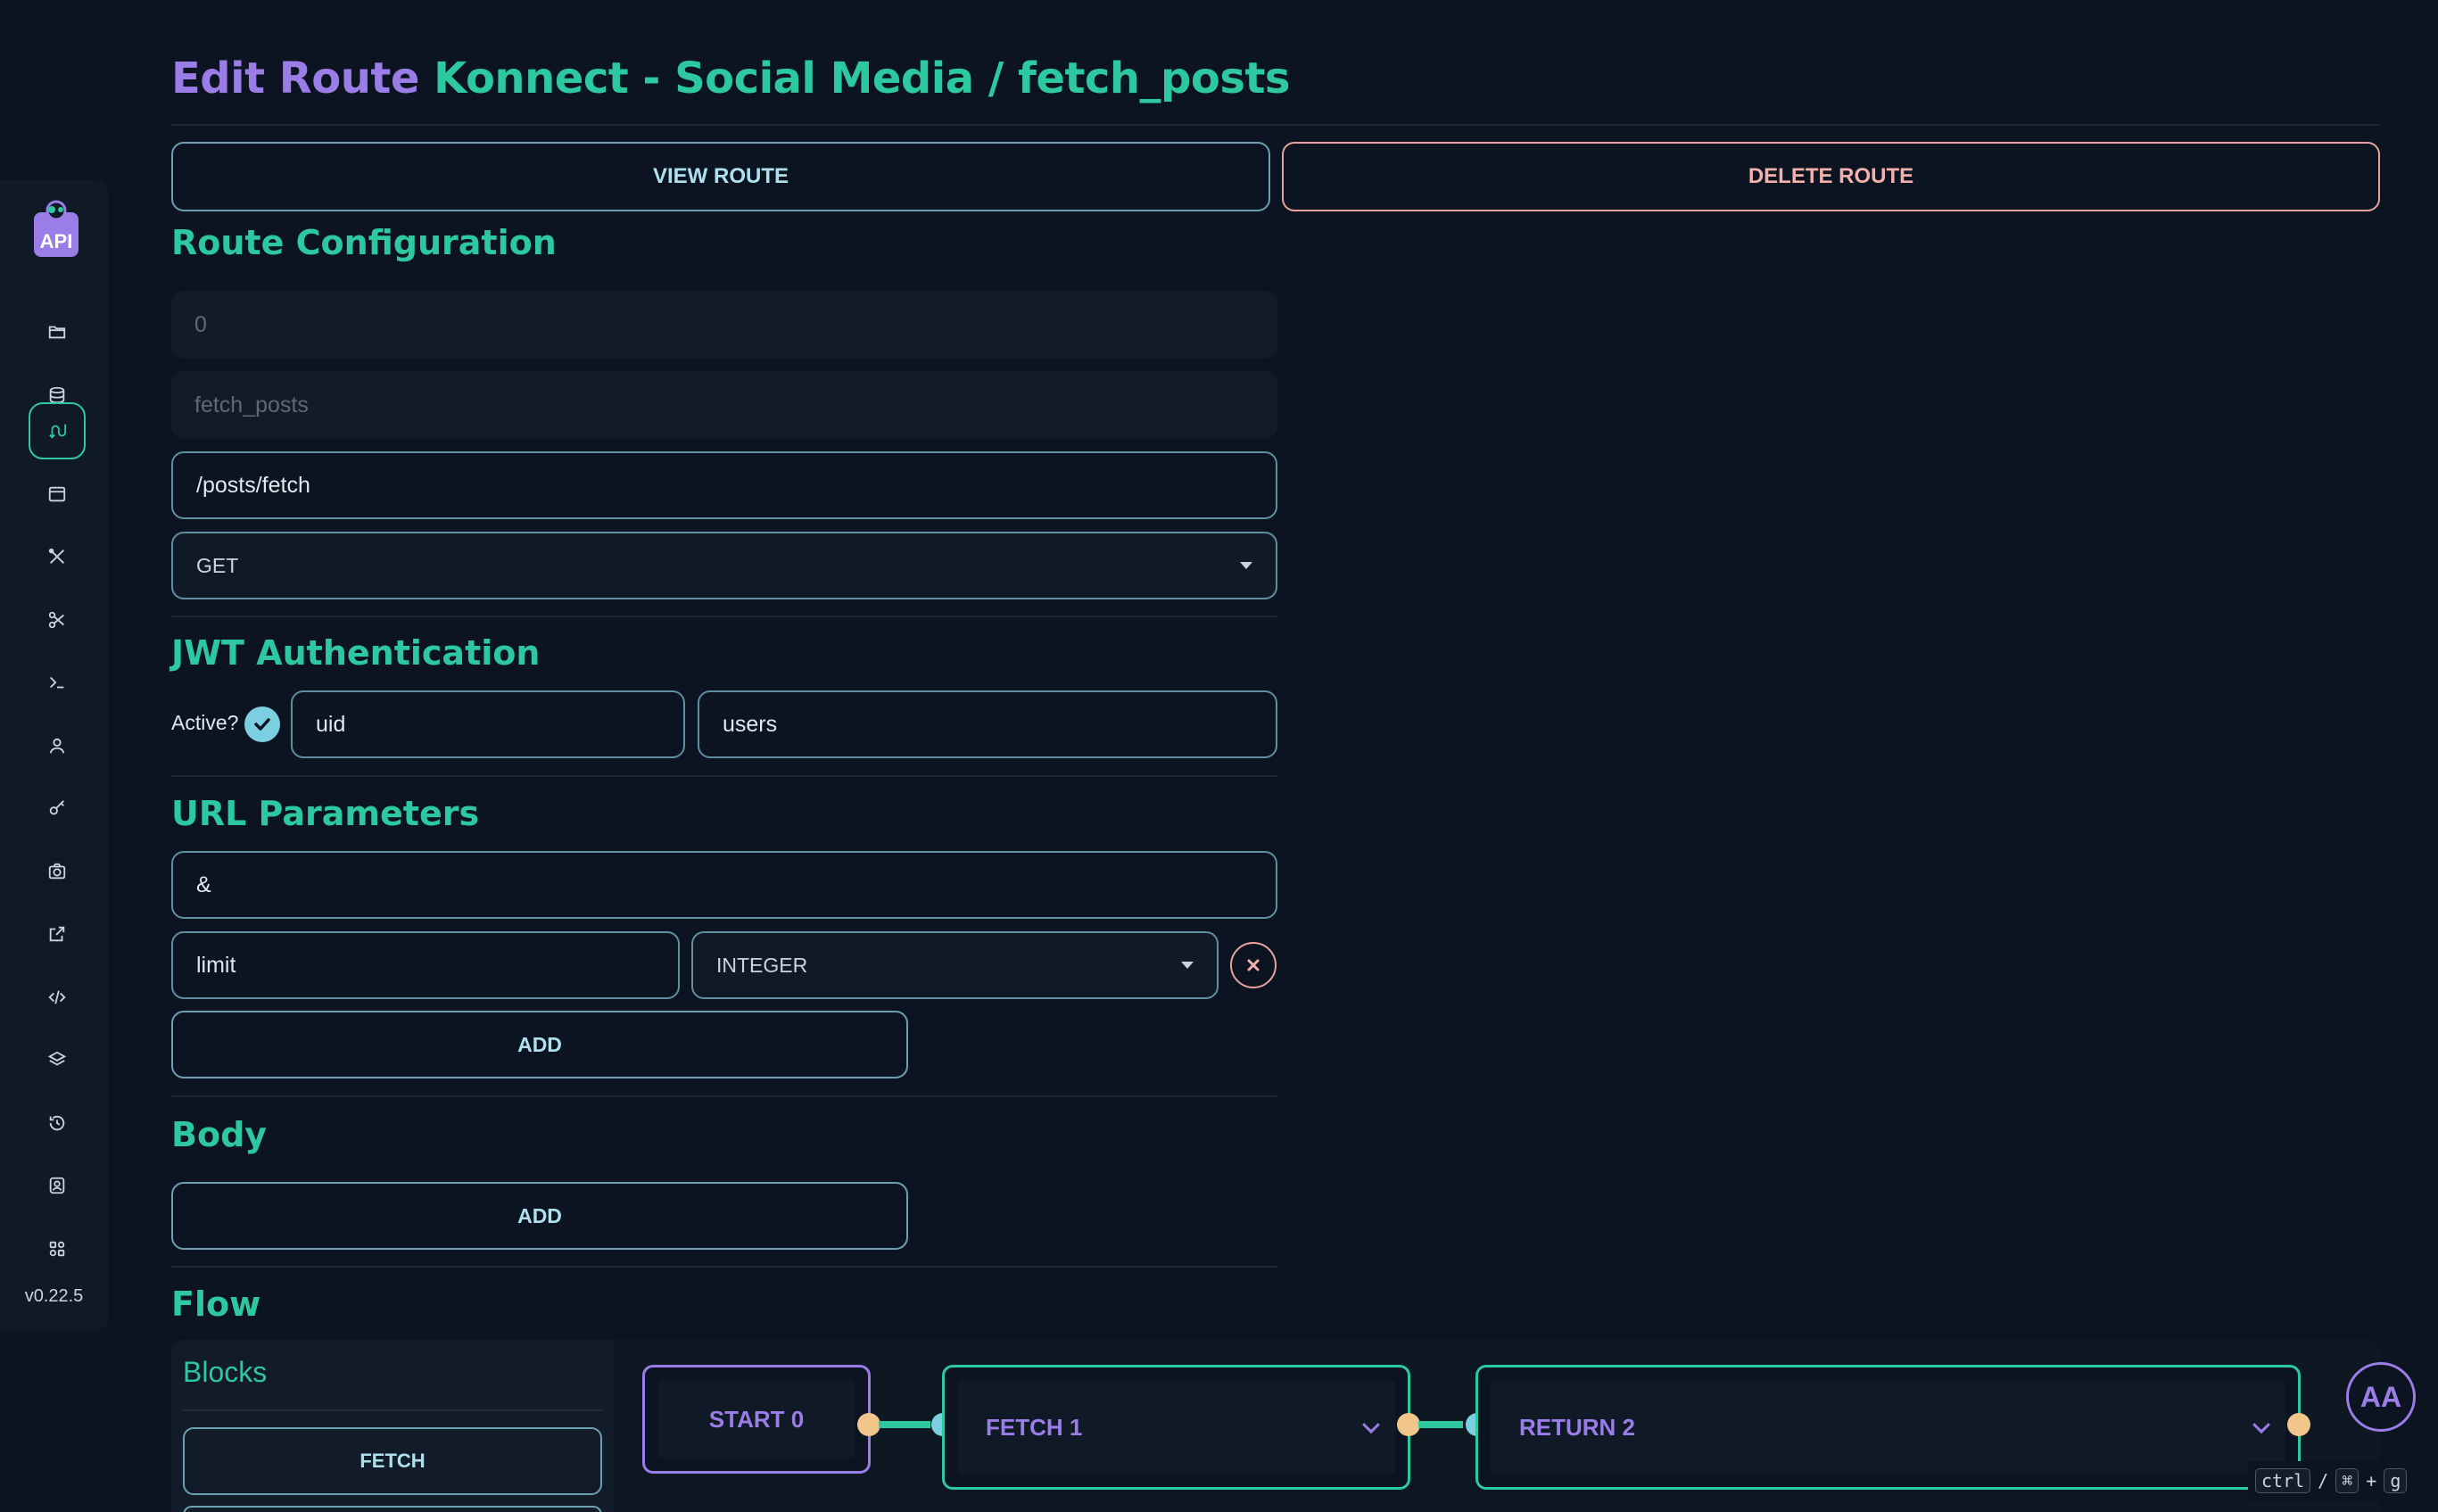 The width and height of the screenshot is (2438, 1512). I want to click on key-icon, so click(57, 808).